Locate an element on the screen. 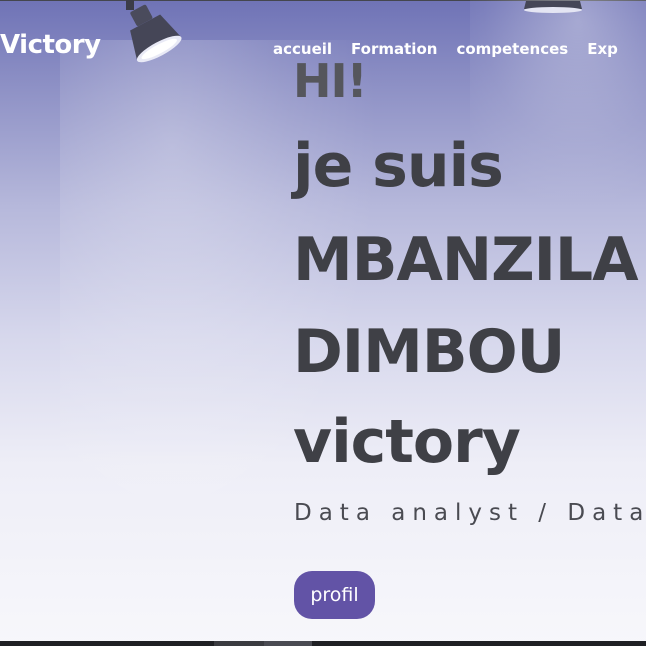  hero-line-firstname: victory is located at coordinates (407, 442).